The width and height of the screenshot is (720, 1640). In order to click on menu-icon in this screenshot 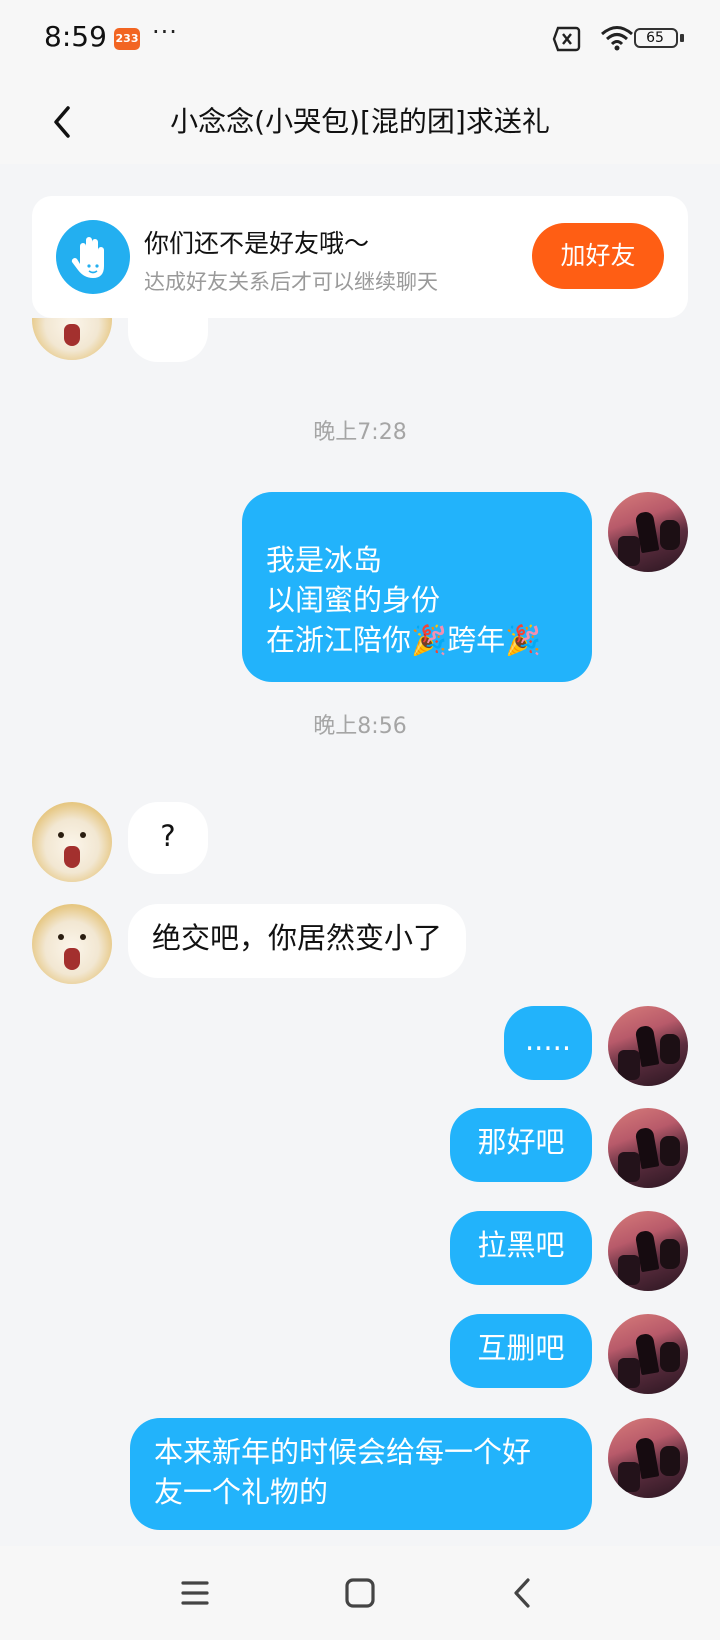, I will do `click(195, 1593)`.